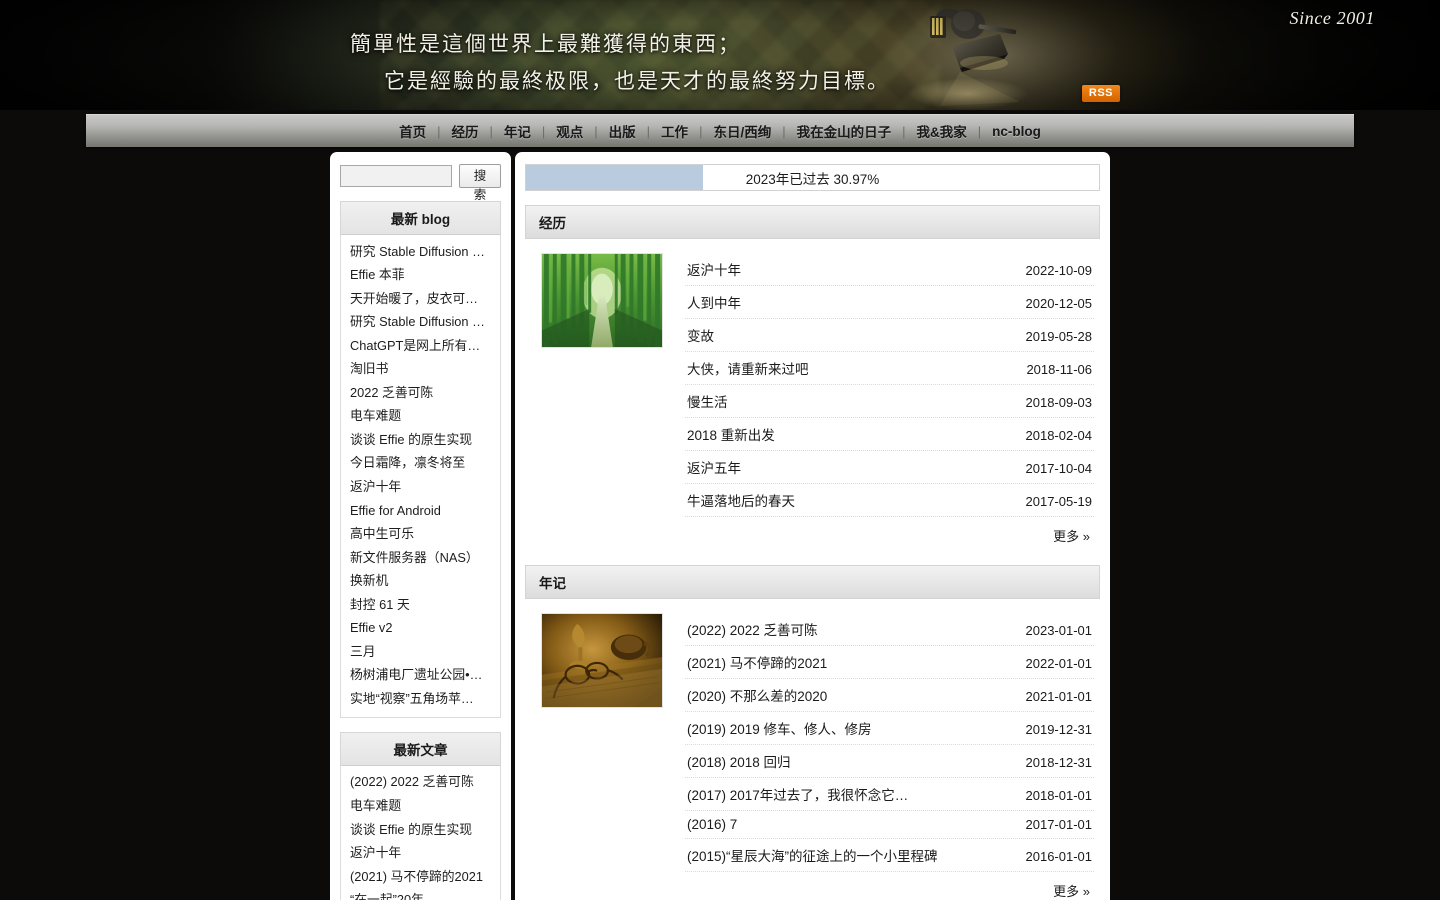 This screenshot has width=1440, height=900. Describe the element at coordinates (1100, 94) in the screenshot. I see `rss-button: RSS` at that location.